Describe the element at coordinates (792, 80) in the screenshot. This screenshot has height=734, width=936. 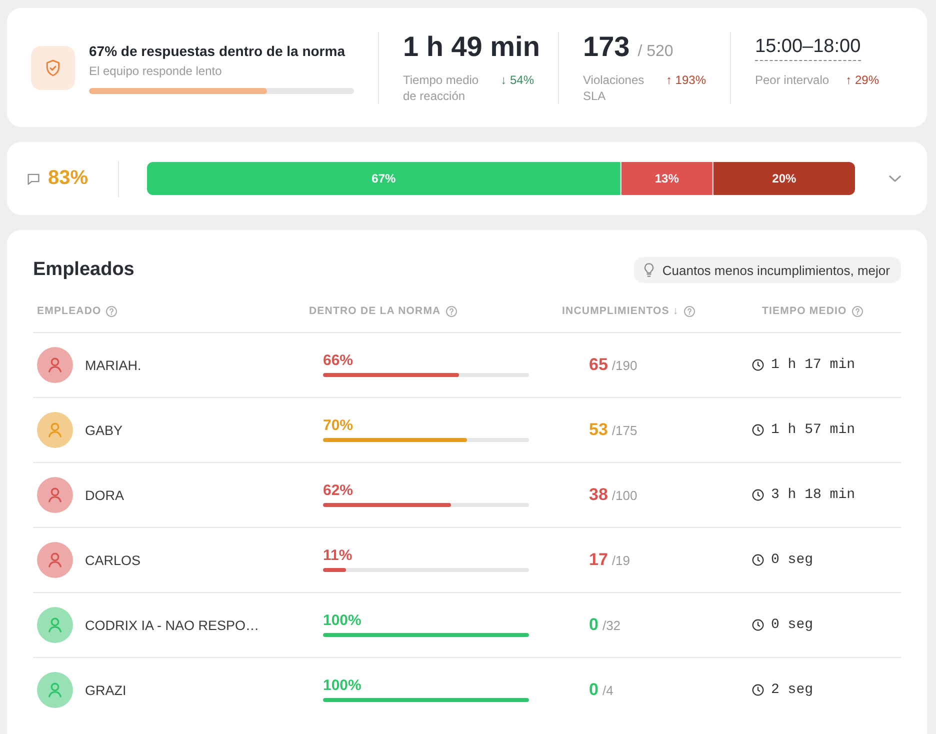
I see `stat-label: Peor intervalo` at that location.